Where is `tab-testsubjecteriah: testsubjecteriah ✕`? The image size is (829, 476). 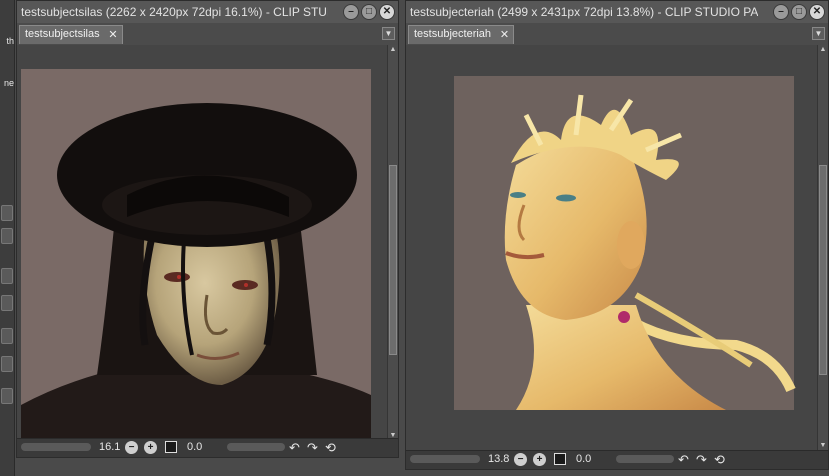
tab-testsubjecteriah: testsubjecteriah ✕ is located at coordinates (461, 34).